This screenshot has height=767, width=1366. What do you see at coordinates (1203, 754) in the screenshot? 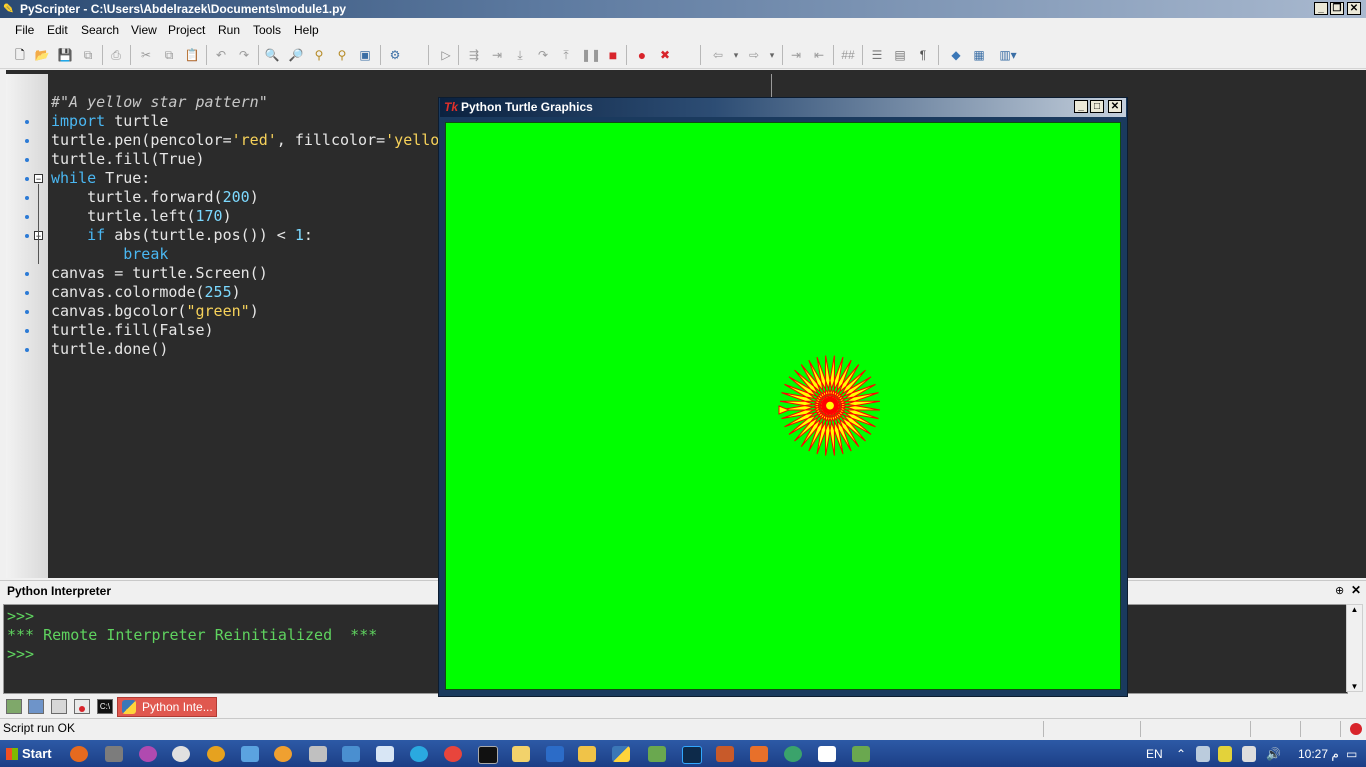
I see `network-icon` at bounding box center [1203, 754].